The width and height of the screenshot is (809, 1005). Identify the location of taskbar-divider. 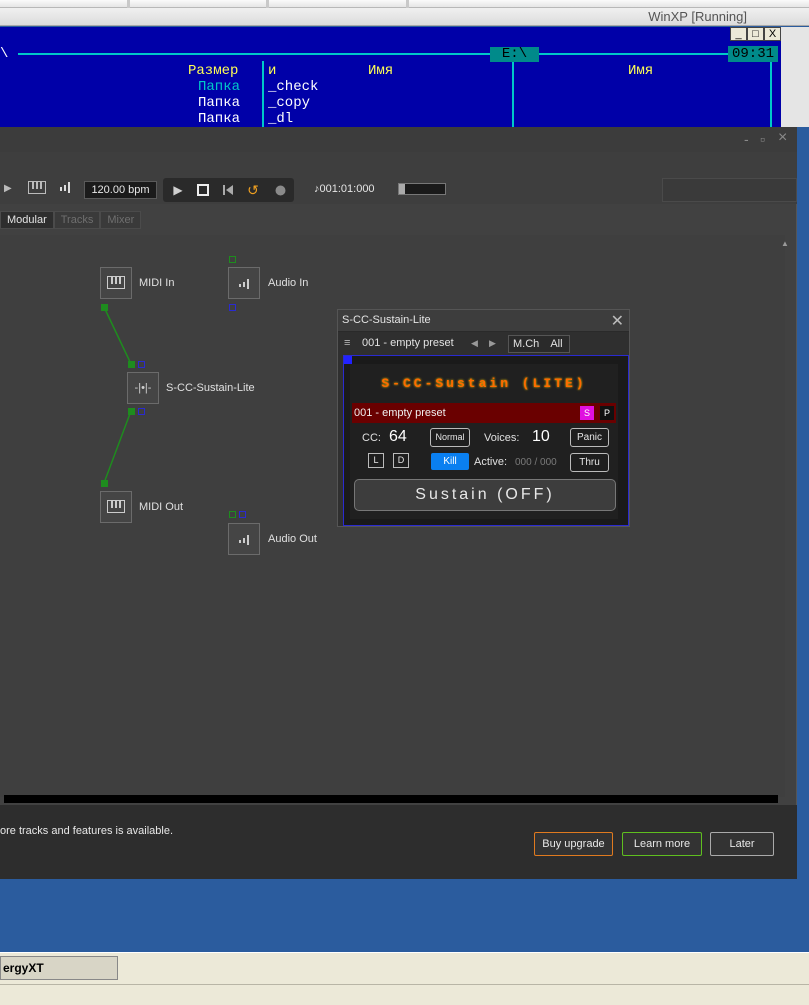
(404, 984).